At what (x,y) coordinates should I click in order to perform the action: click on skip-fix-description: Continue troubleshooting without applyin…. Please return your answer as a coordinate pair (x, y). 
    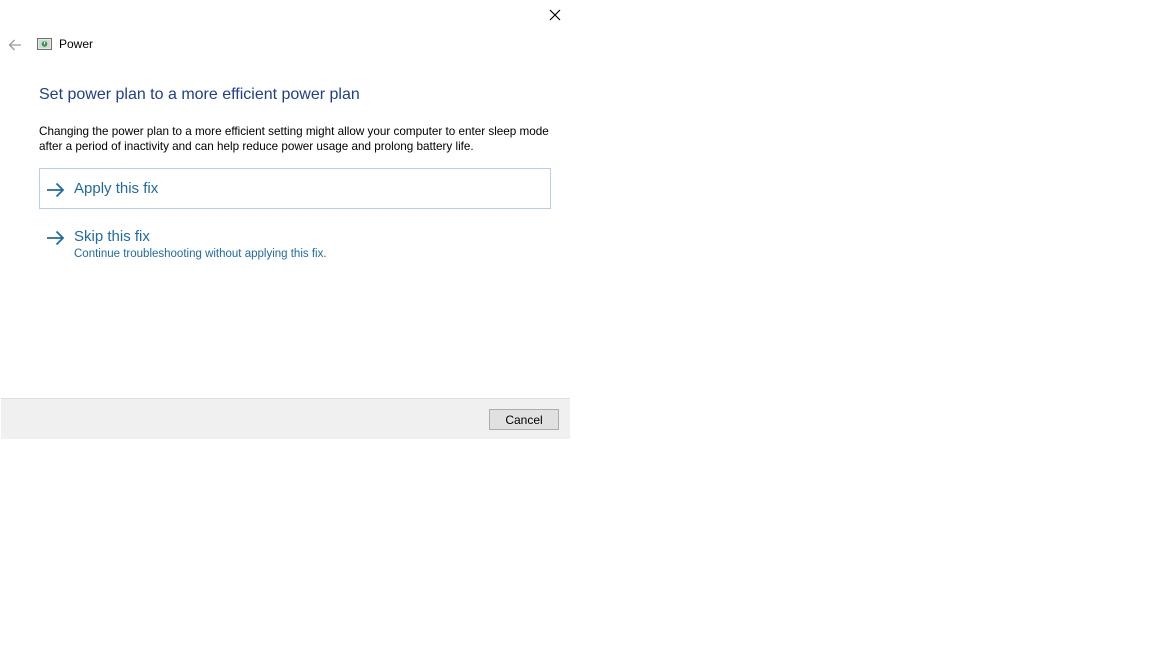
    Looking at the image, I should click on (200, 254).